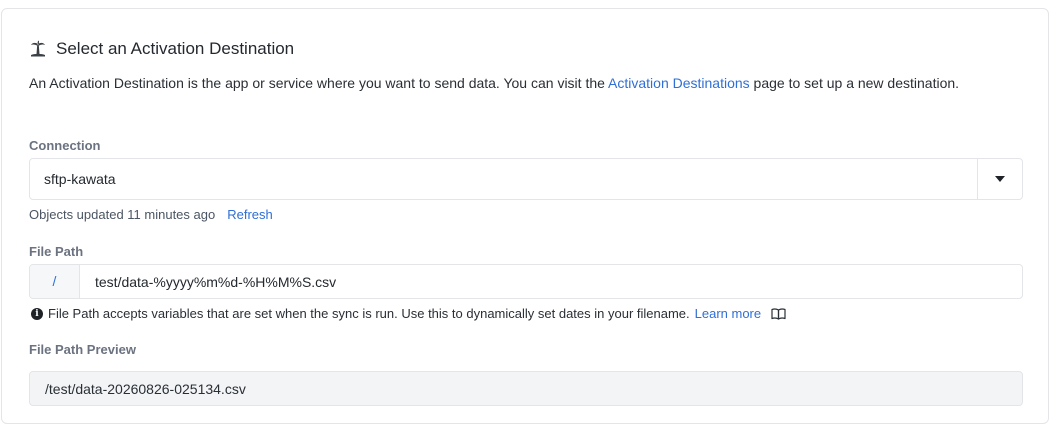 This screenshot has width=1054, height=435. What do you see at coordinates (1000, 179) in the screenshot?
I see `chevron-down-icon` at bounding box center [1000, 179].